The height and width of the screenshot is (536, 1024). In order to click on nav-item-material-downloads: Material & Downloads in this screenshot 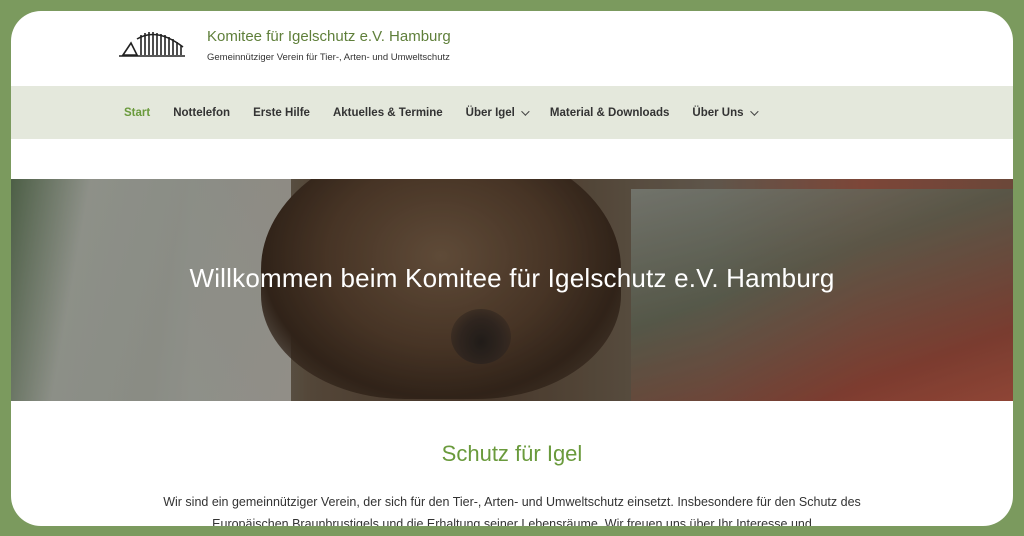, I will do `click(610, 113)`.